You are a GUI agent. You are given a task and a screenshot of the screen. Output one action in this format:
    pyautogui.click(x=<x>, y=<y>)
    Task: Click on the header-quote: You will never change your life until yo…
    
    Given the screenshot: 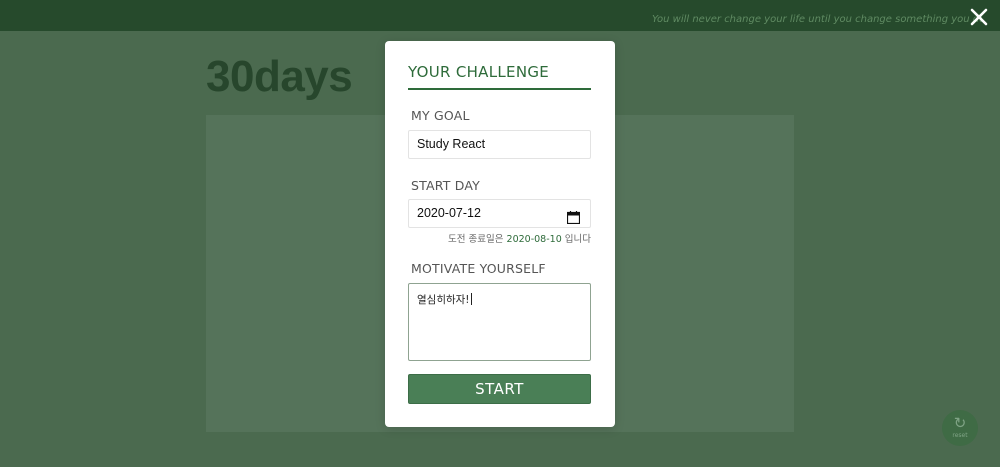 What is the action you would take?
    pyautogui.click(x=817, y=19)
    